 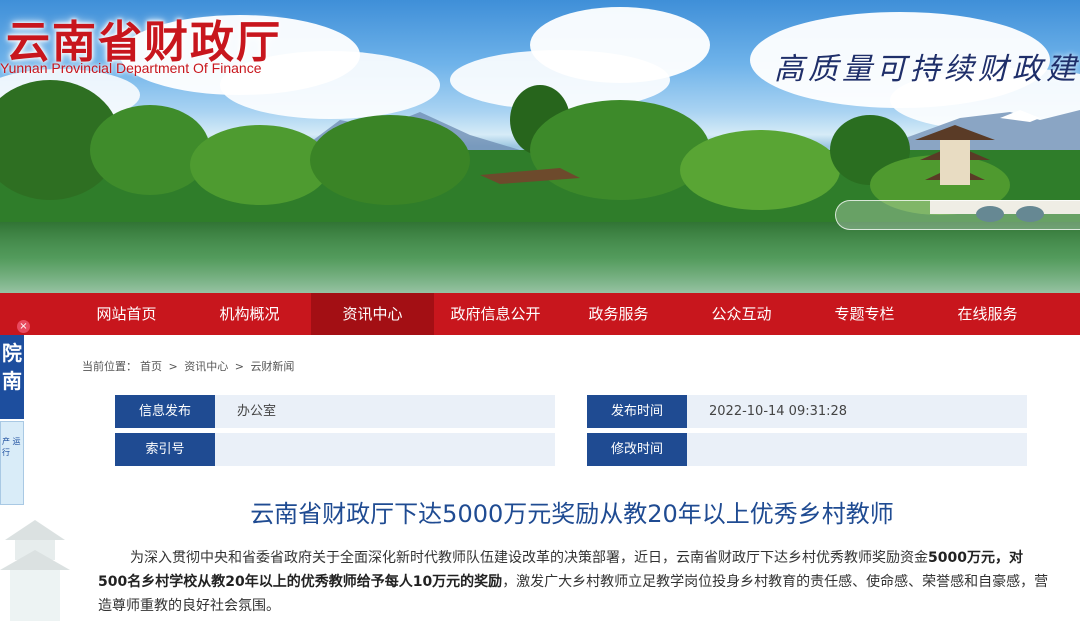 What do you see at coordinates (165, 449) in the screenshot?
I see `index-number-label: 索引号` at bounding box center [165, 449].